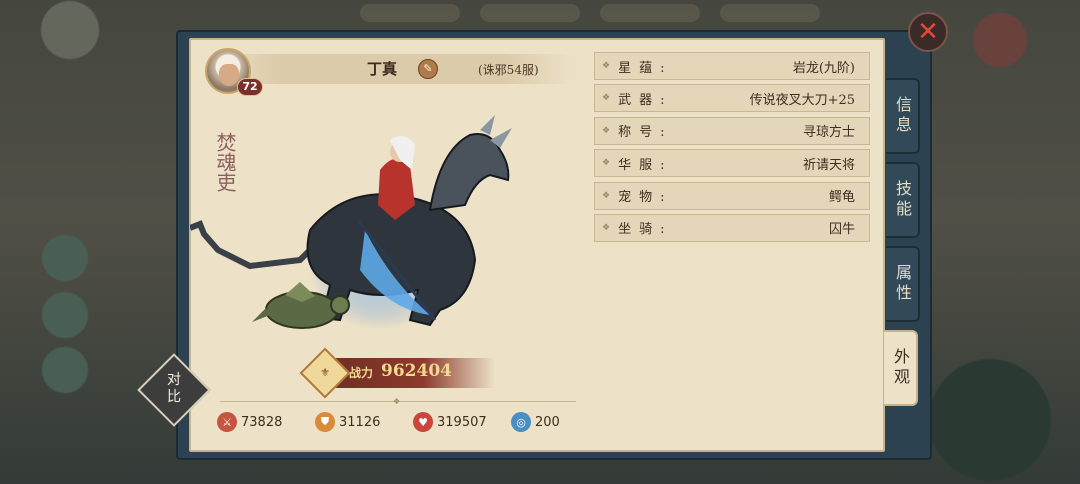  I want to click on combat-power-value: 962404, so click(416, 371).